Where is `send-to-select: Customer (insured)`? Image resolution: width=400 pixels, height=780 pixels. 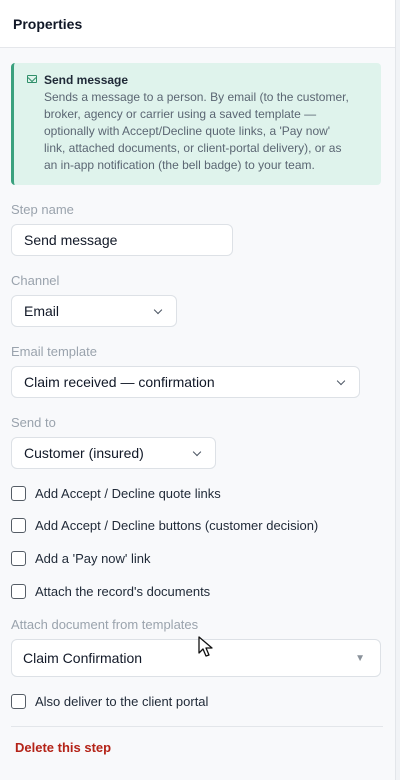
send-to-select: Customer (insured) is located at coordinates (113, 453).